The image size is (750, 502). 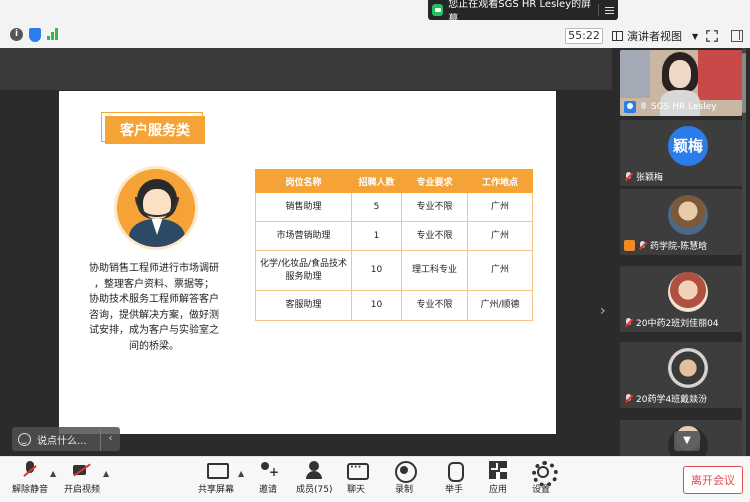 What do you see at coordinates (688, 368) in the screenshot?
I see `avatar` at bounding box center [688, 368].